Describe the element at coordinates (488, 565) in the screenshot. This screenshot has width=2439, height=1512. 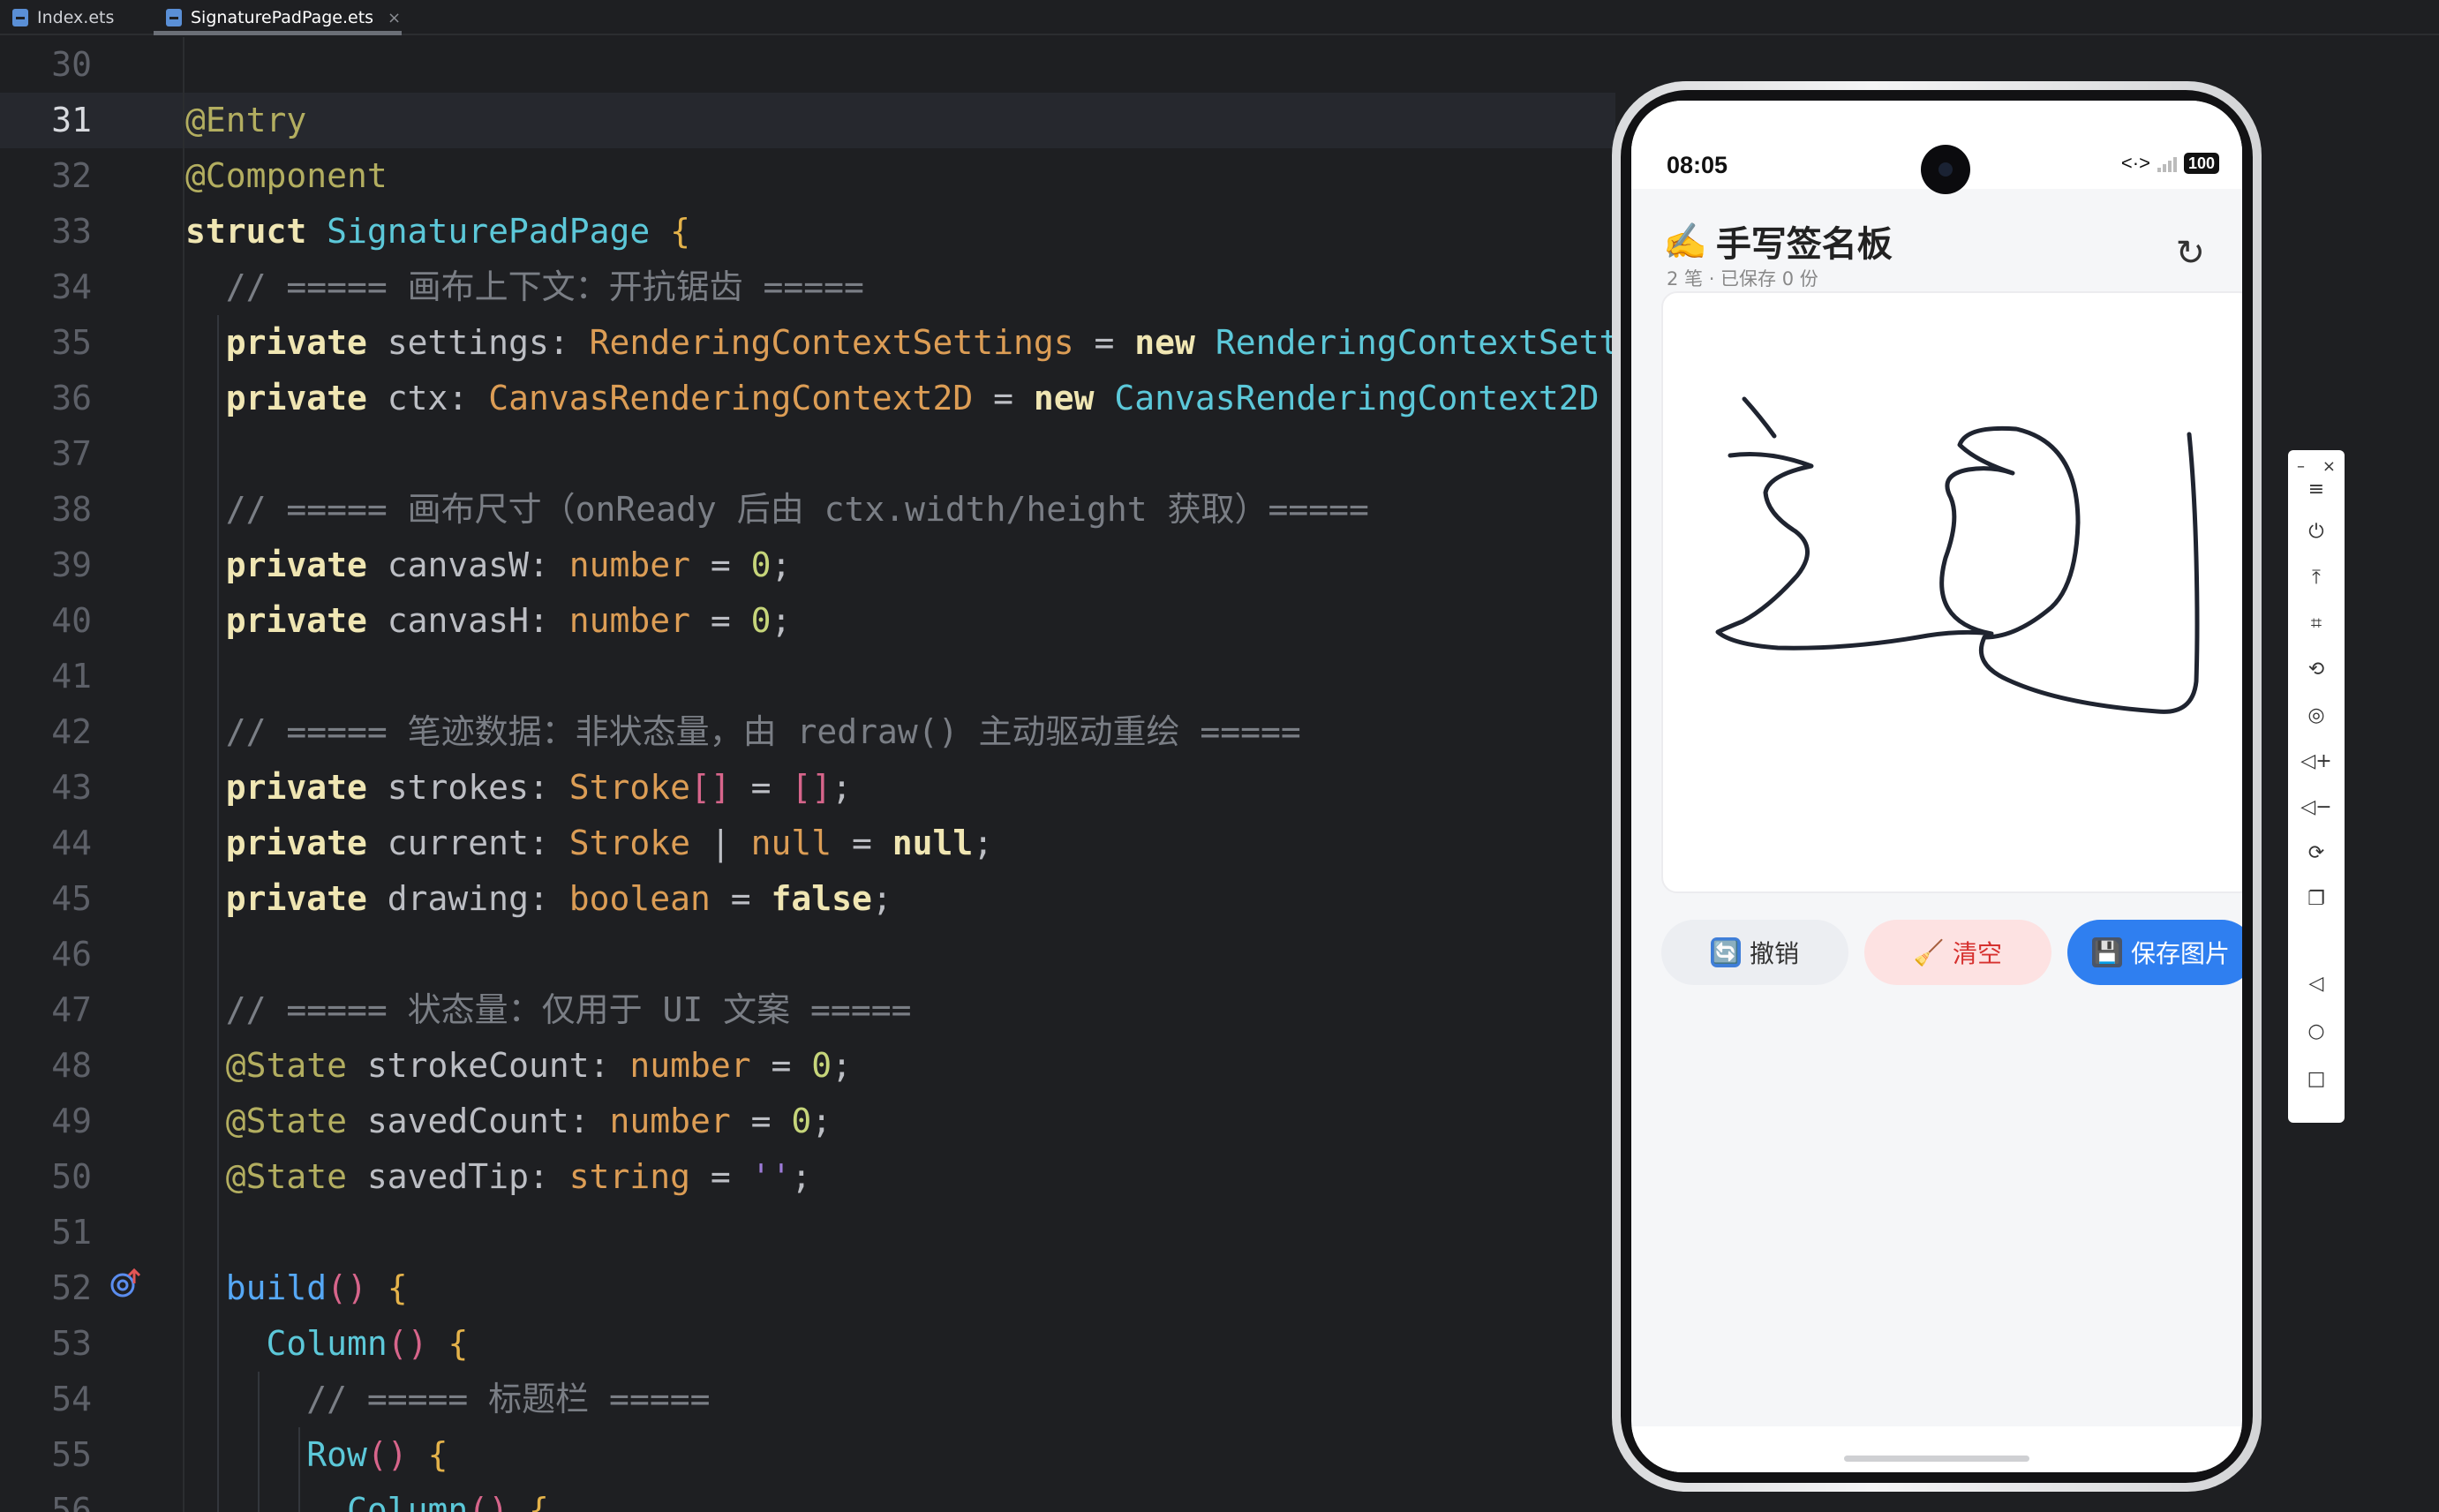
I see `code-text: private canvasW: number = 0;` at that location.